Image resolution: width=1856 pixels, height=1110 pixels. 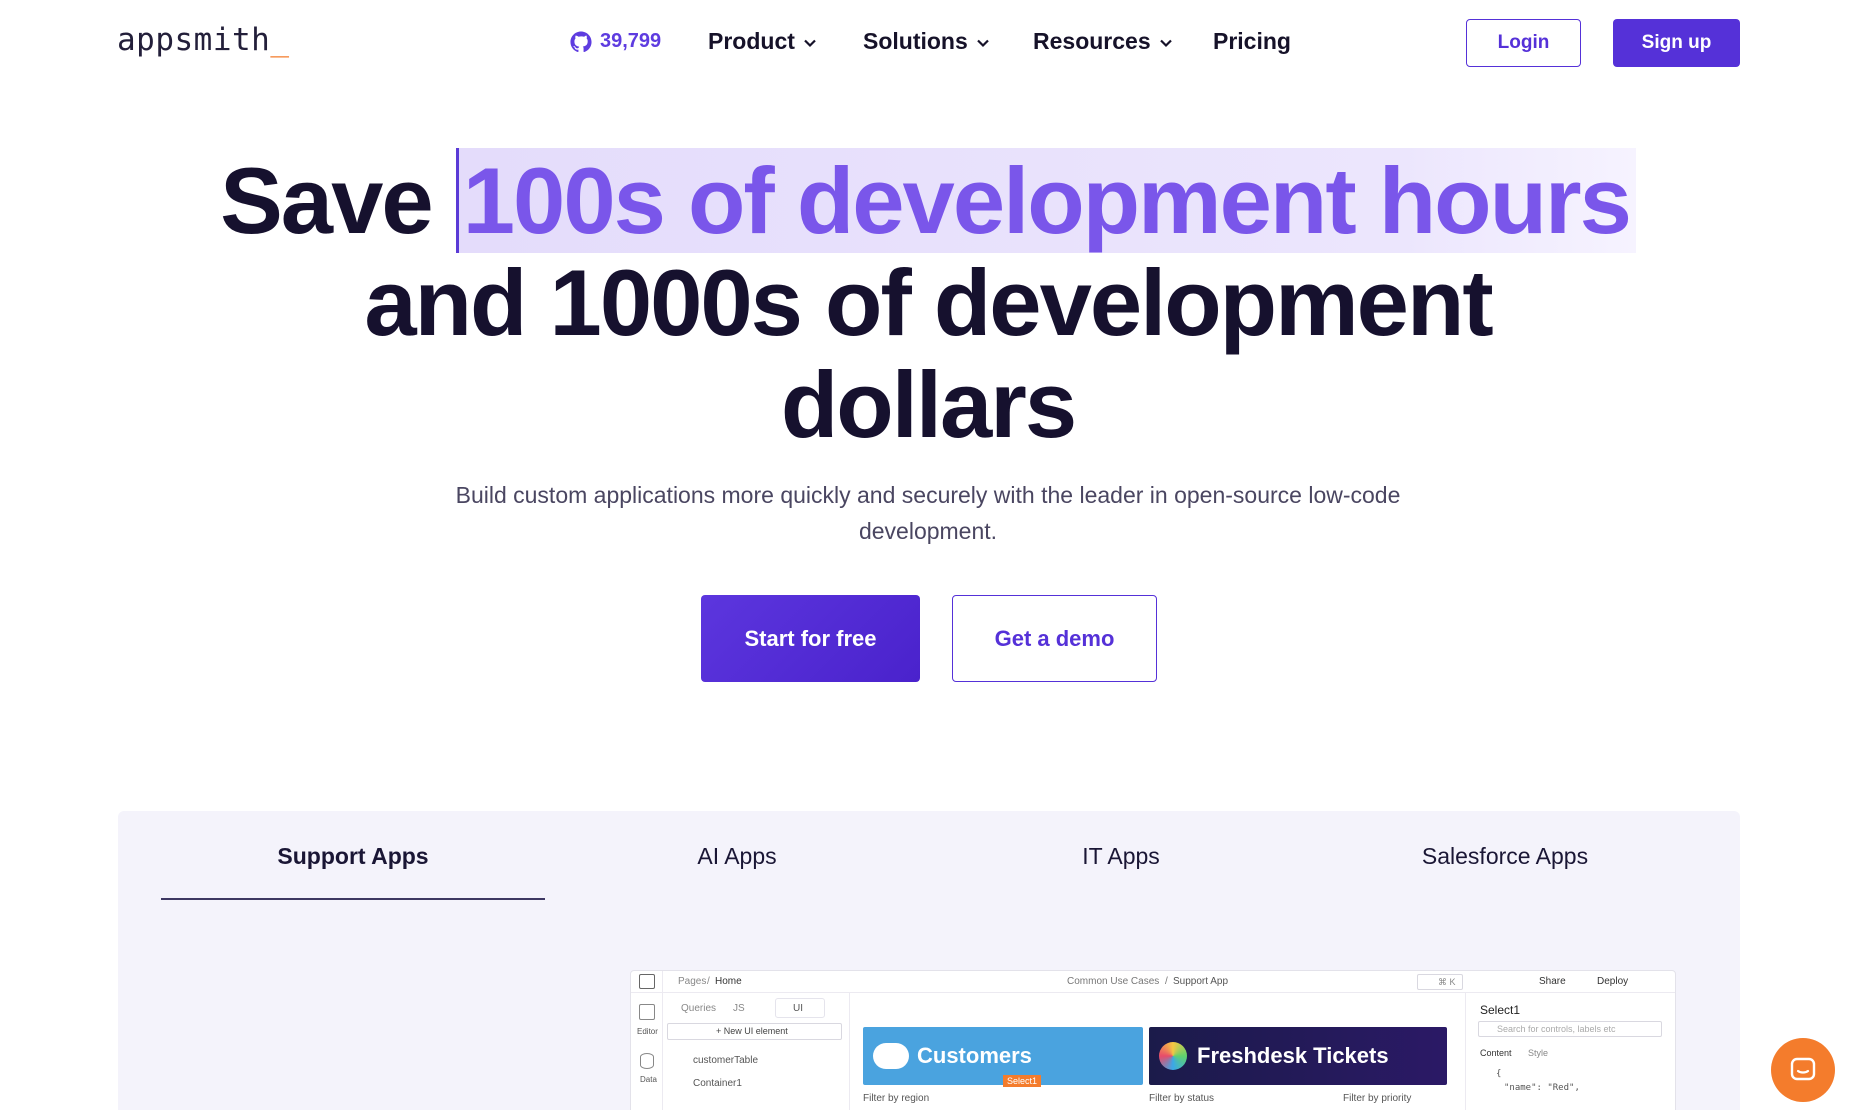 I want to click on chat-icon, so click(x=1803, y=1069).